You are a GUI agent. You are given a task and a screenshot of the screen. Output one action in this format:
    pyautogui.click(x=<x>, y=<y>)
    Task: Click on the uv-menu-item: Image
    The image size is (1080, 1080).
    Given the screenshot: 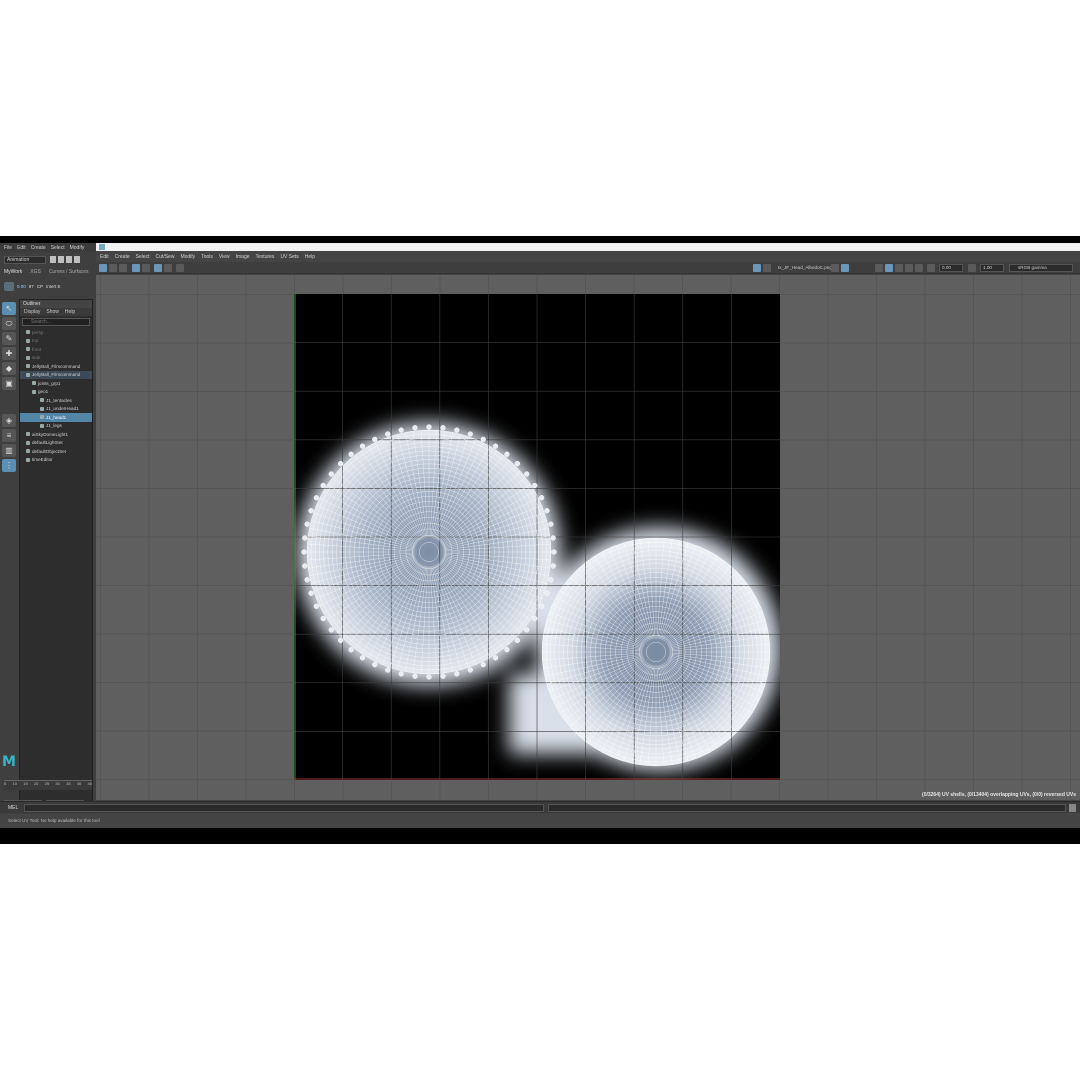 What is the action you would take?
    pyautogui.click(x=243, y=257)
    